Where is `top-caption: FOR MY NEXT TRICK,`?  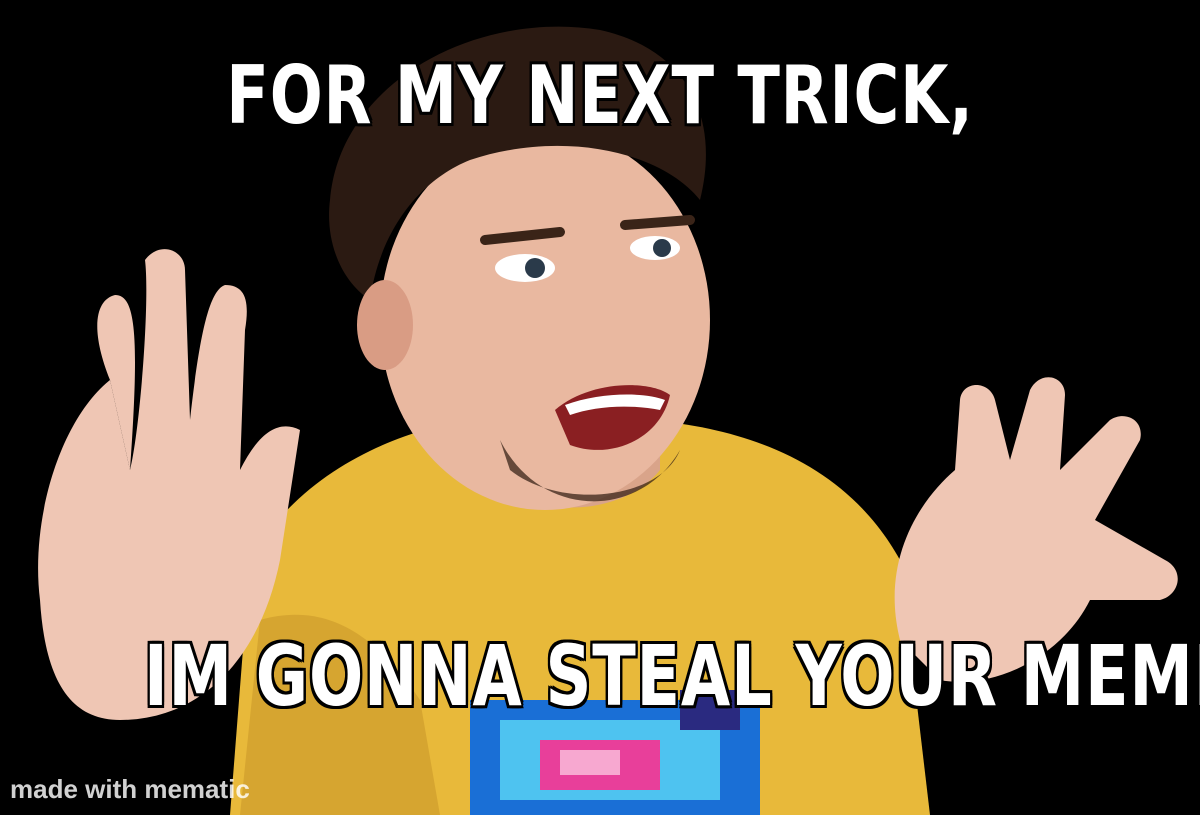
top-caption: FOR MY NEXT TRICK, is located at coordinates (600, 95).